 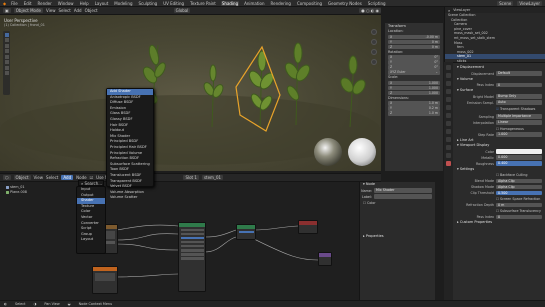 What do you see at coordinates (505, 3) in the screenshot?
I see `scene-selector: Scene` at bounding box center [505, 3].